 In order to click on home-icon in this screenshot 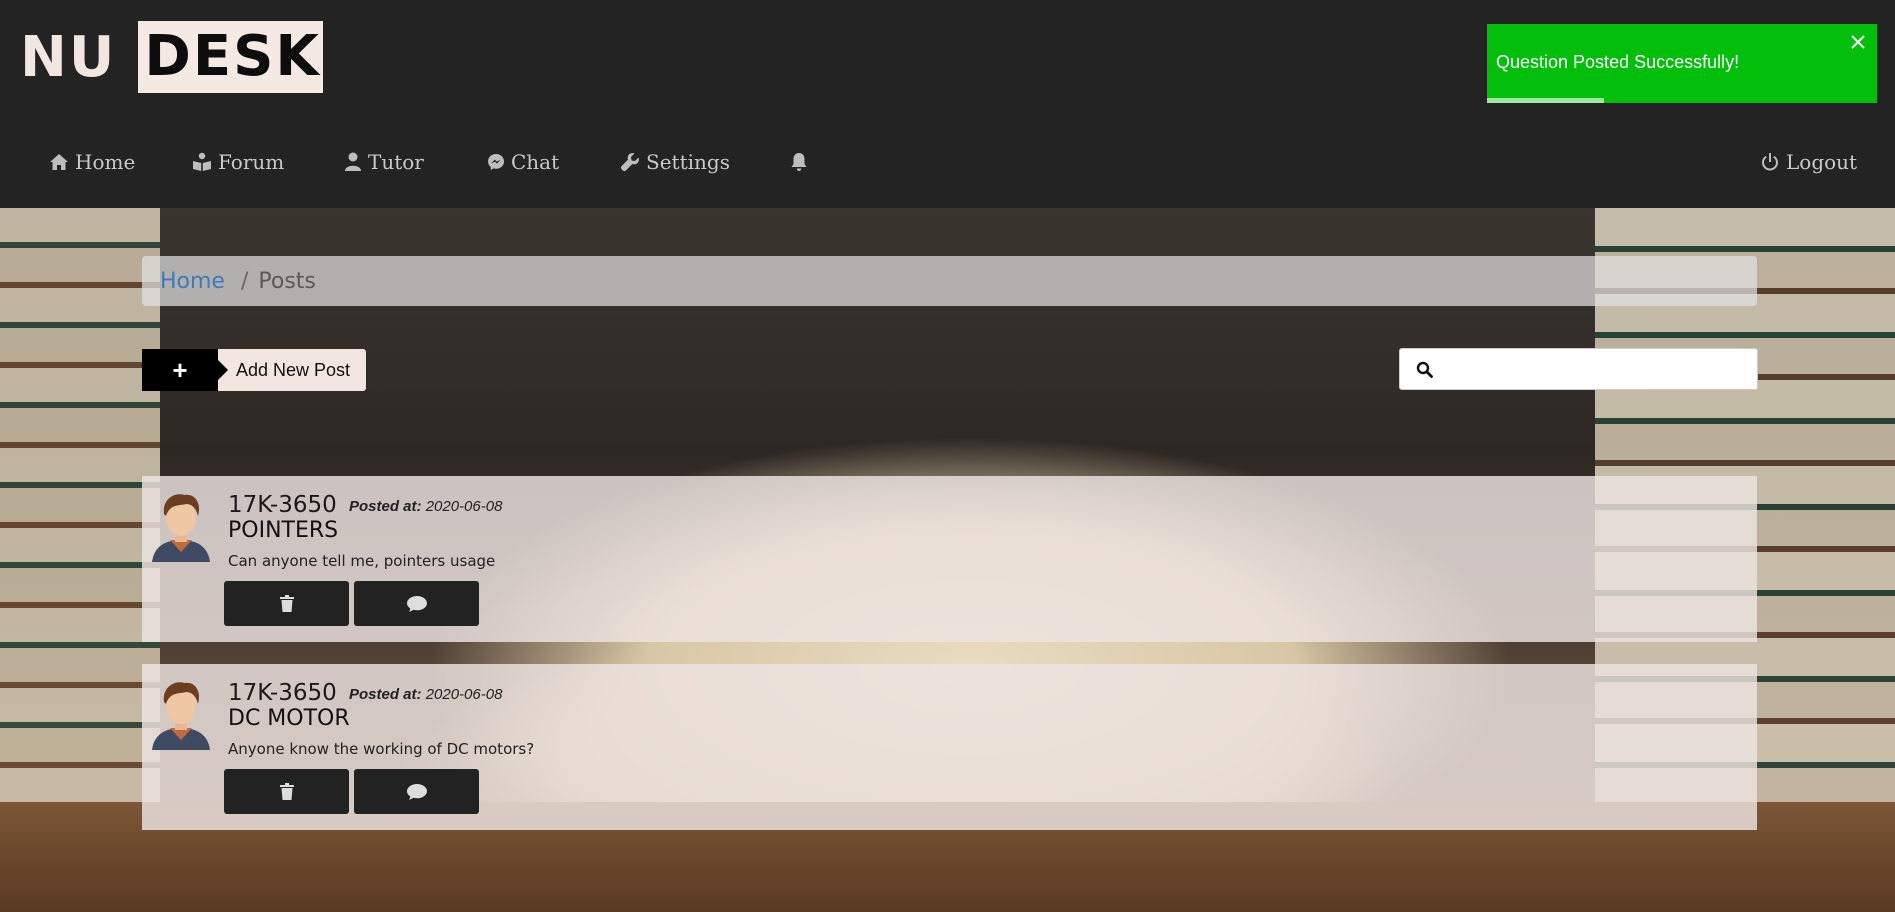, I will do `click(59, 162)`.